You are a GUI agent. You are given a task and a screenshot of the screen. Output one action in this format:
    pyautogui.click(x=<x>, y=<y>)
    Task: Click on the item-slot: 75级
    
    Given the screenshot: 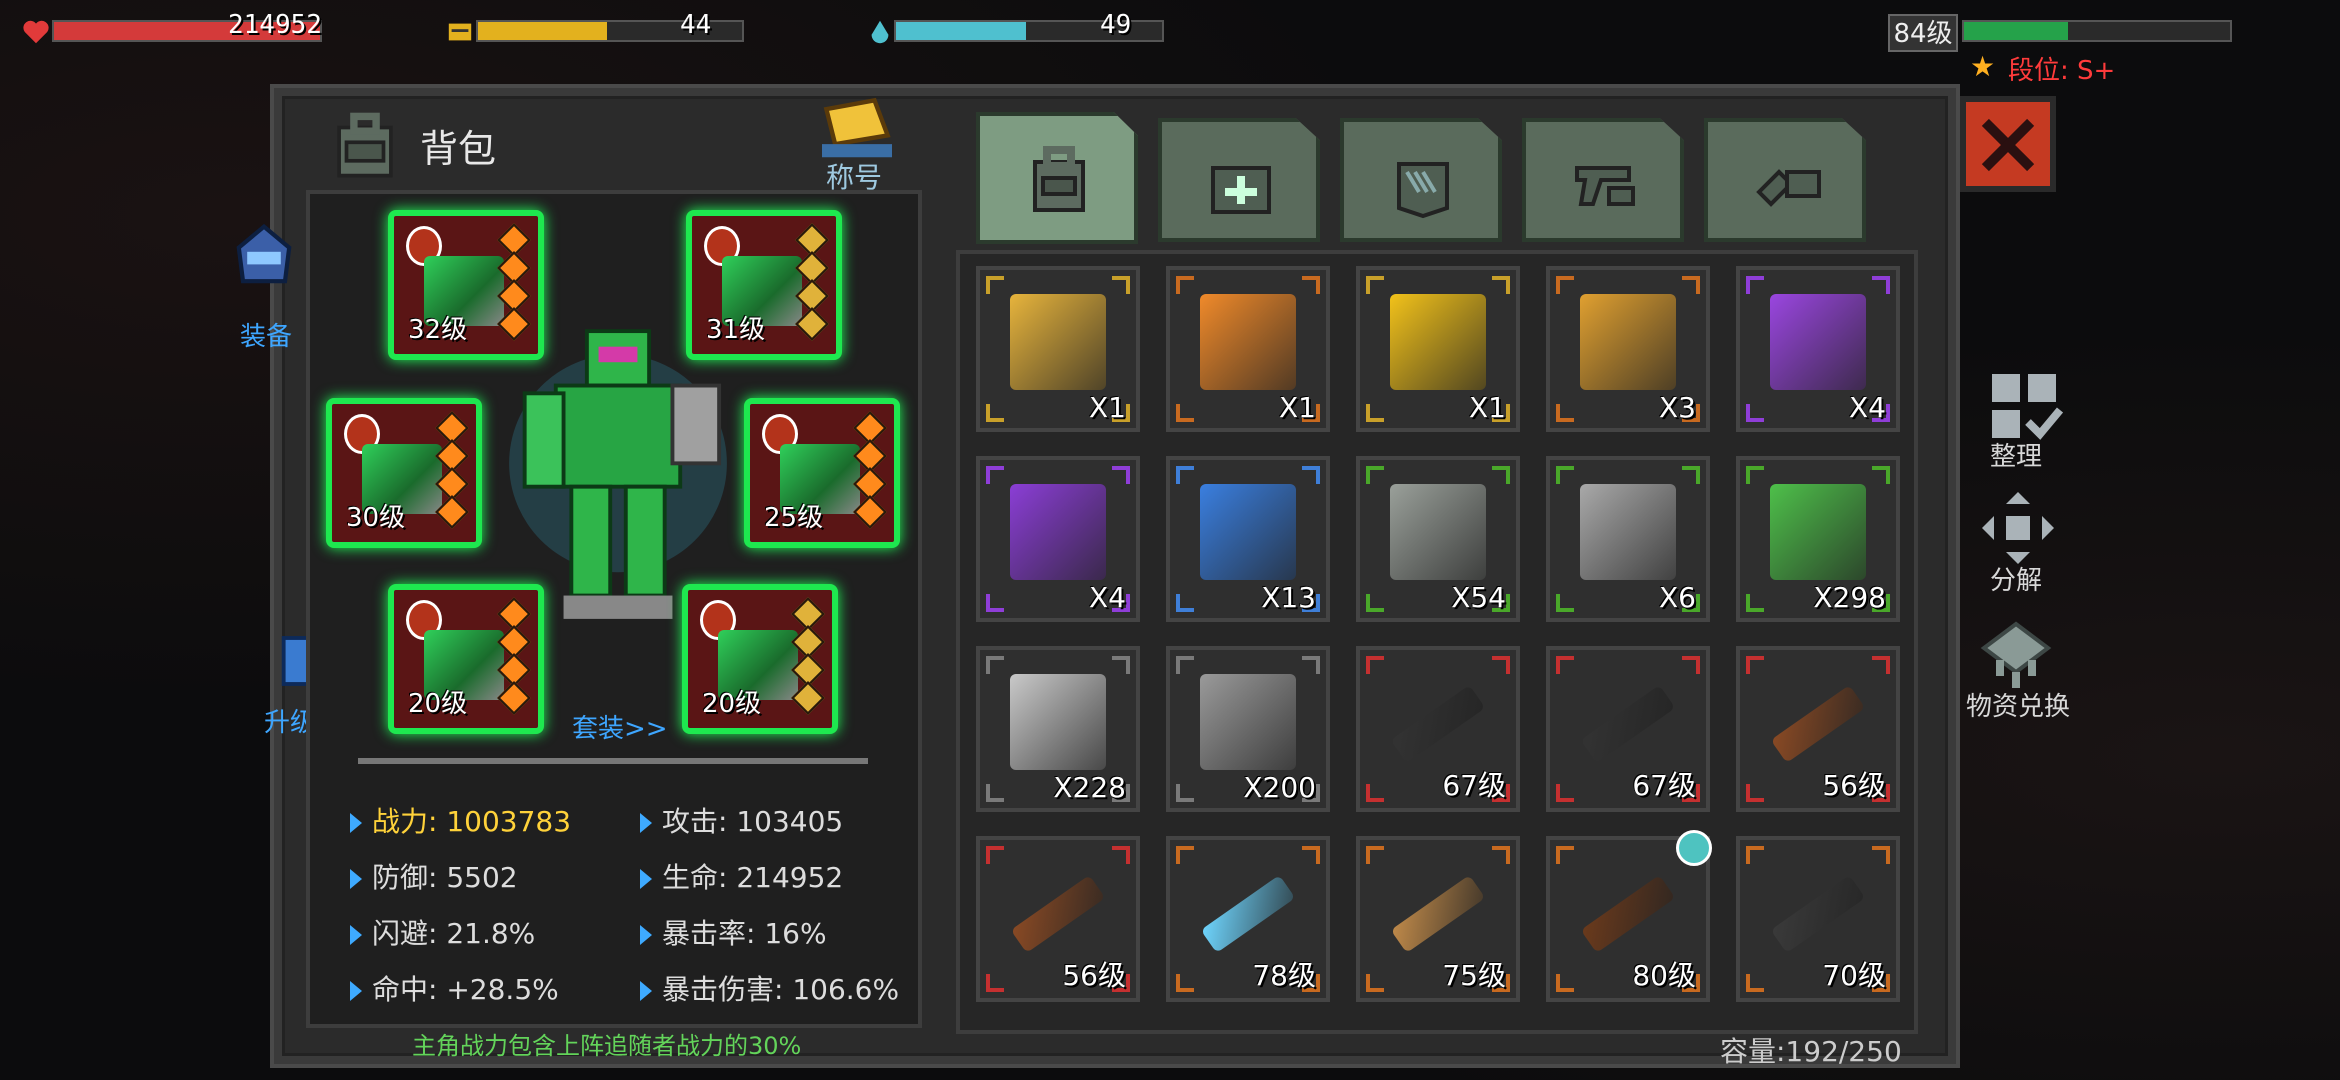 What is the action you would take?
    pyautogui.click(x=1438, y=919)
    